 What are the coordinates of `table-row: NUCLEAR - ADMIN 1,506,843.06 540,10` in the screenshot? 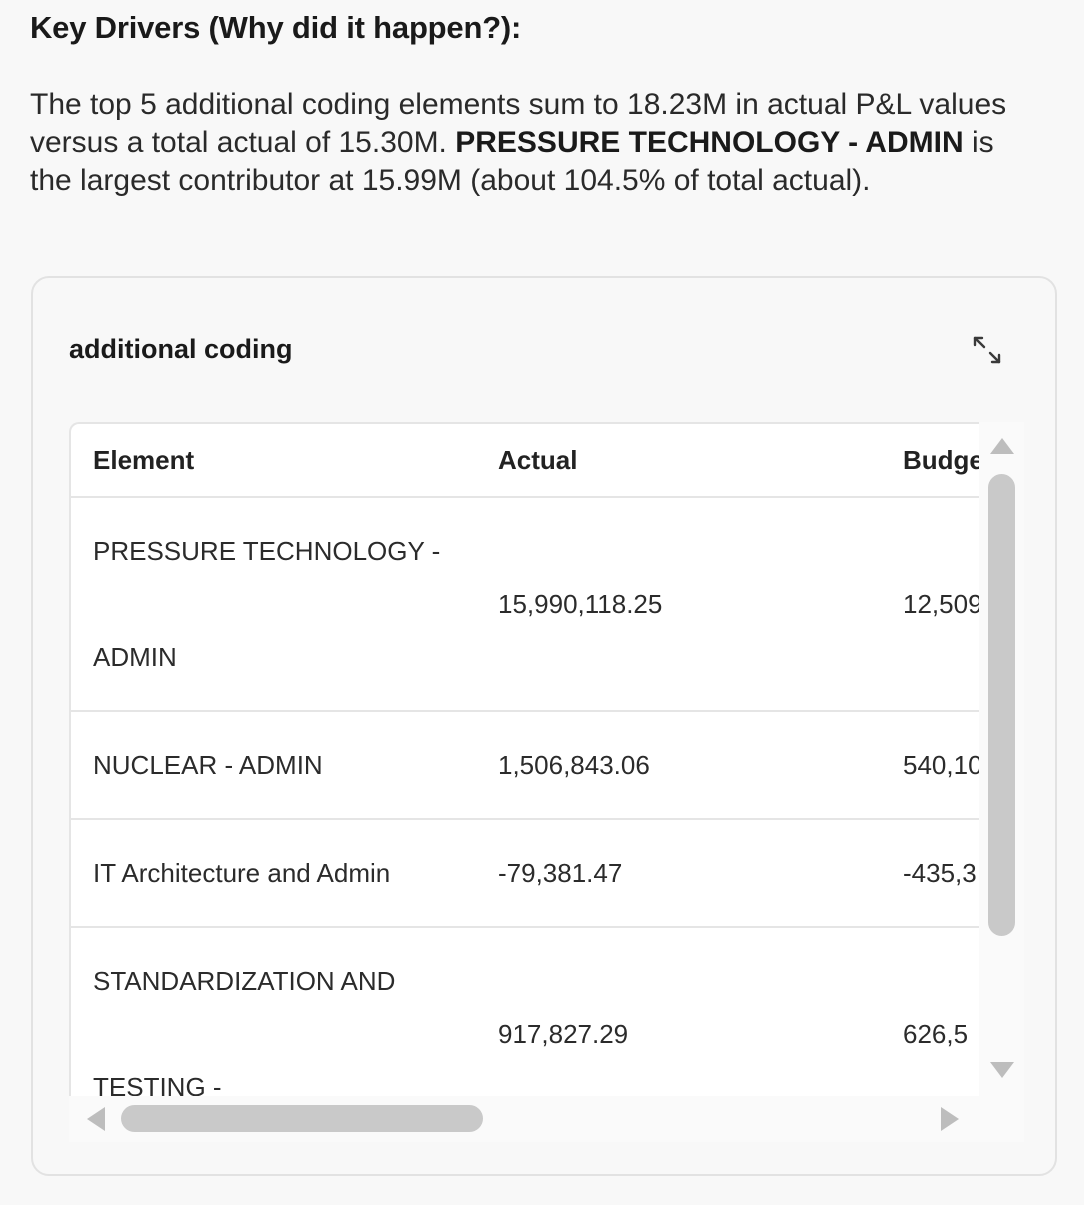 It's located at (525, 765).